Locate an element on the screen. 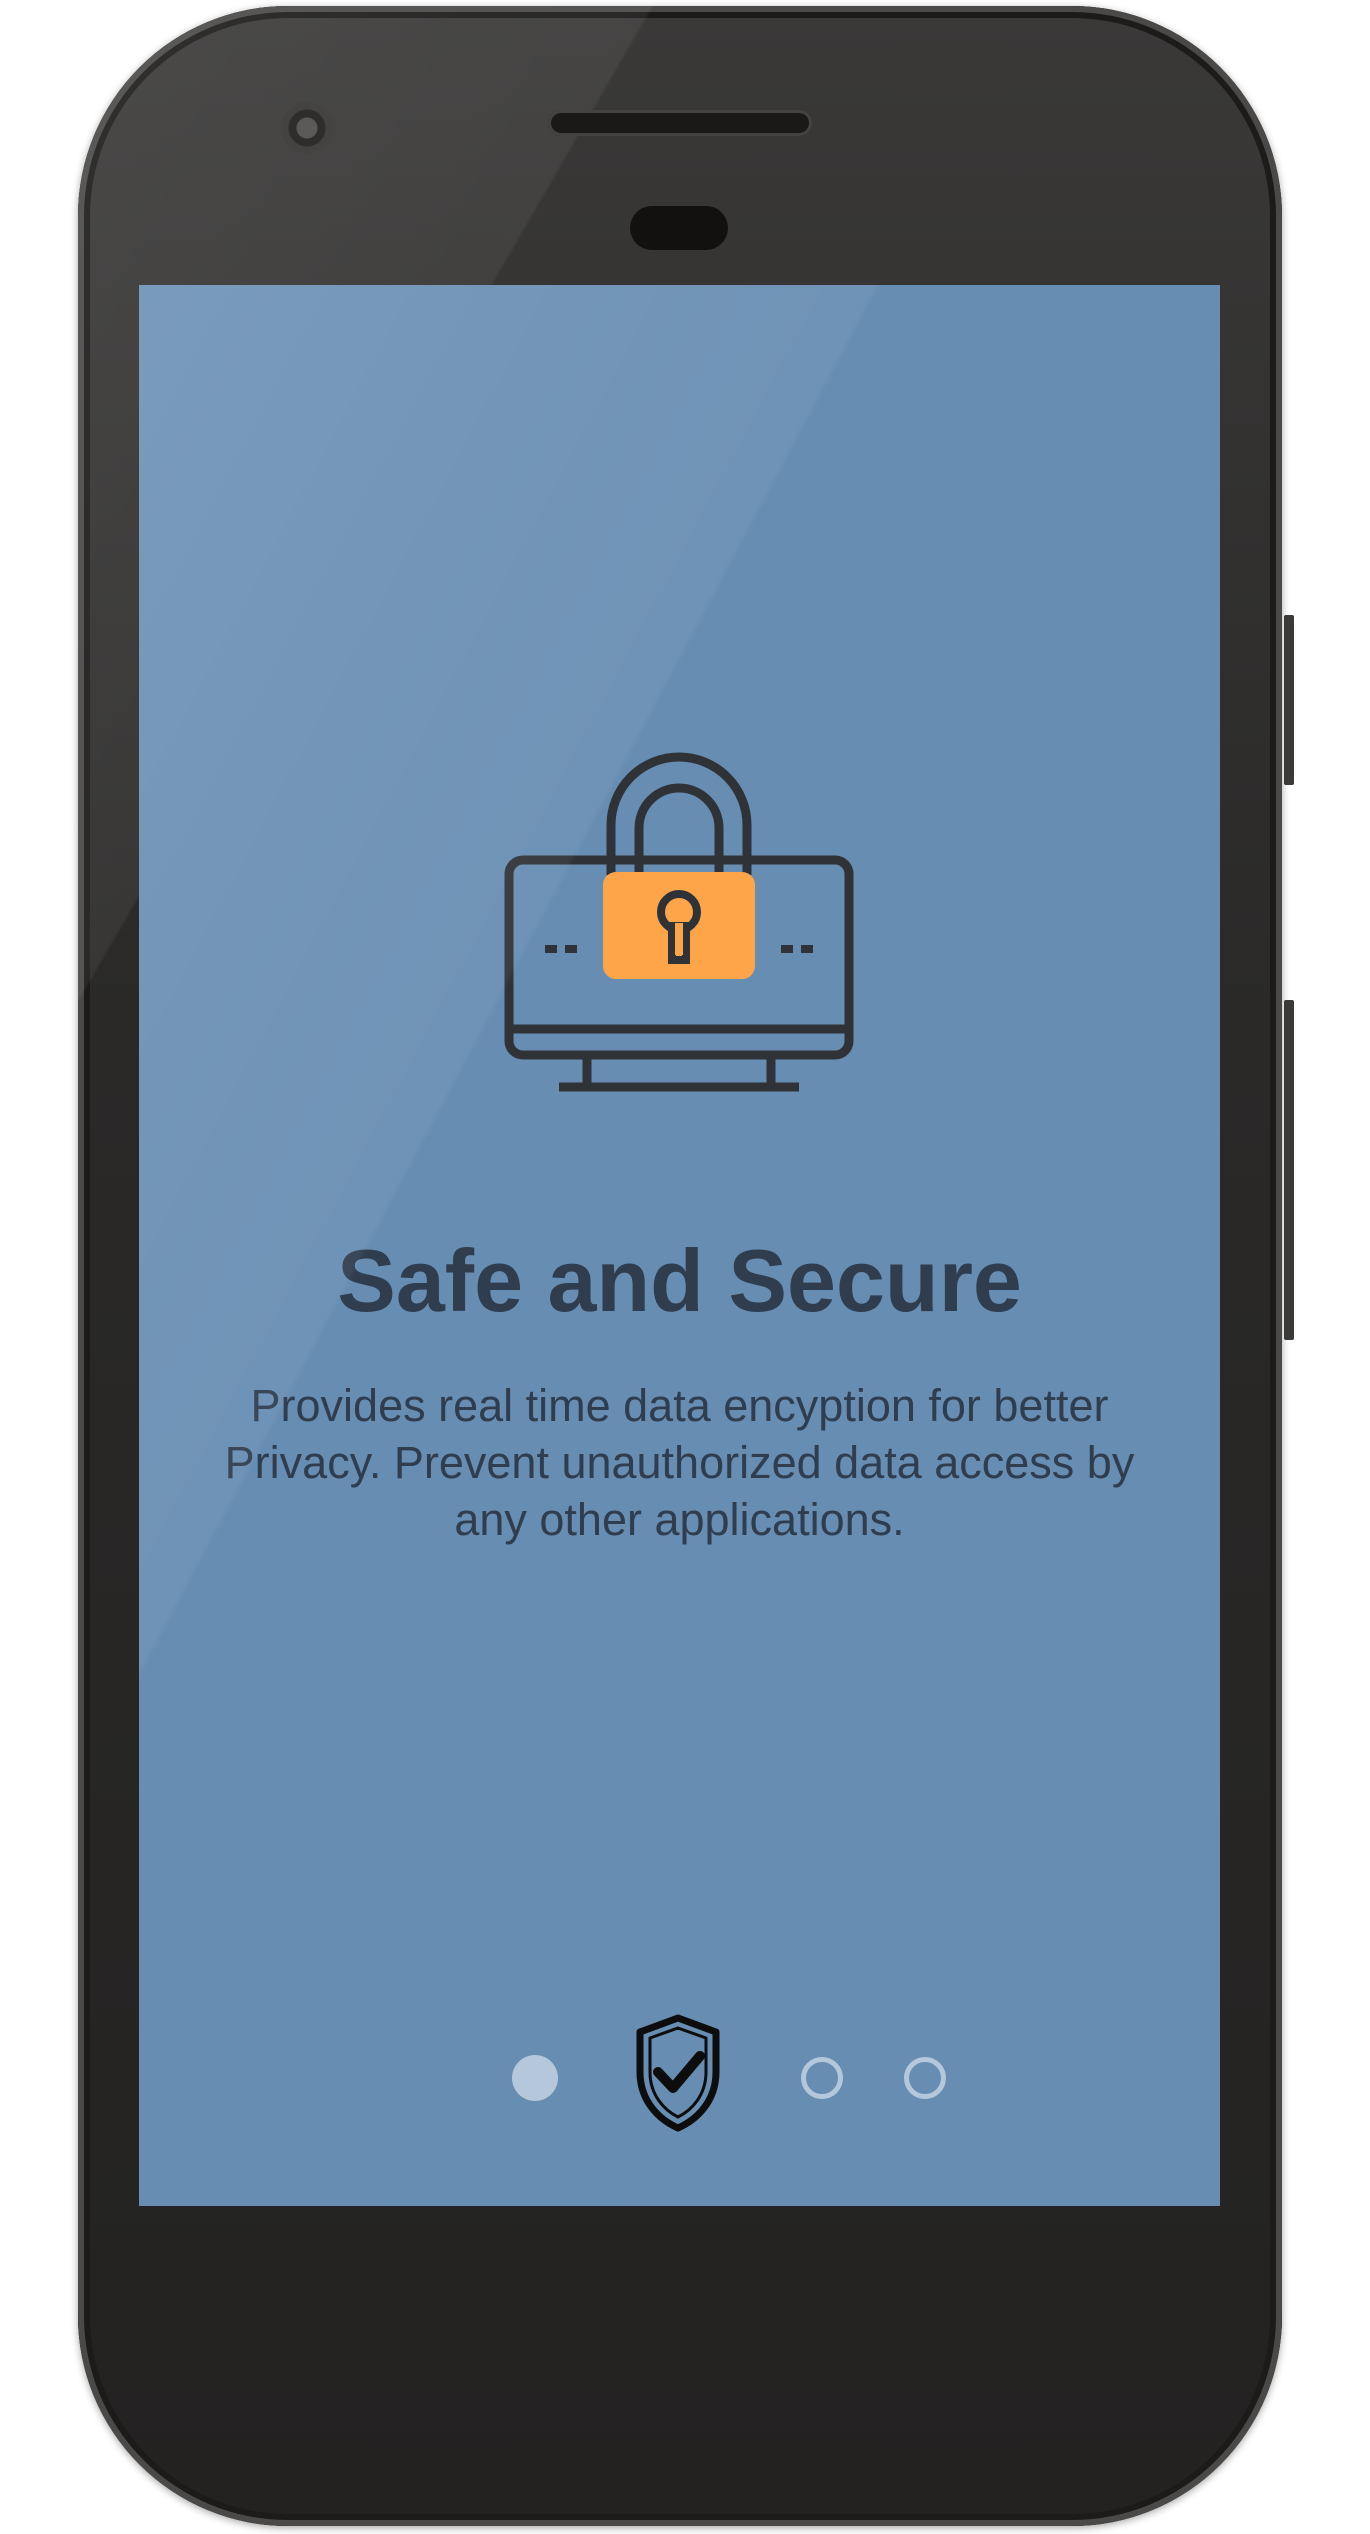 The width and height of the screenshot is (1370, 2534). shield-check-icon is located at coordinates (678, 2075).